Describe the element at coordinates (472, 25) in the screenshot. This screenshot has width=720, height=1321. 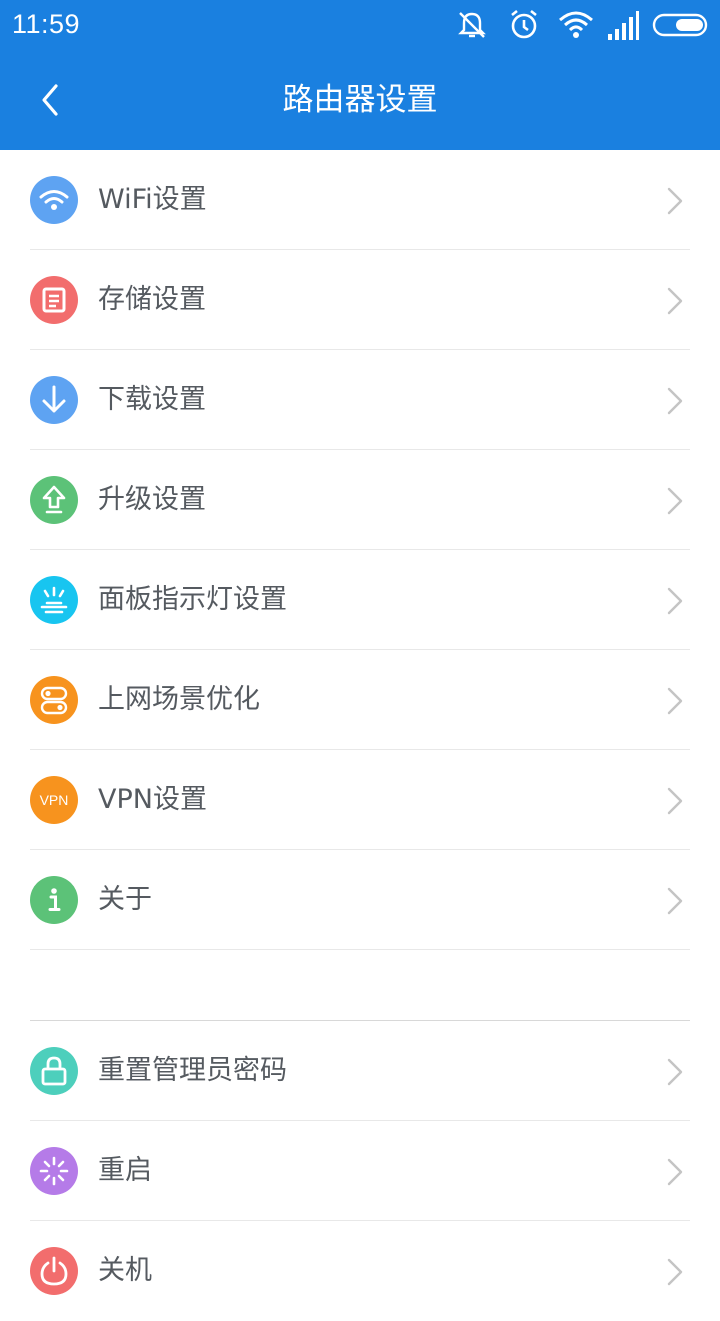
I see `vibrate-off-icon` at that location.